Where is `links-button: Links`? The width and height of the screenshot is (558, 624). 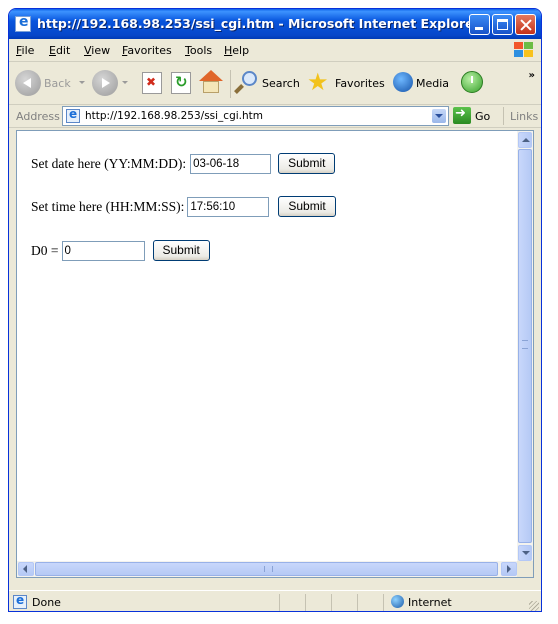
links-button: Links is located at coordinates (524, 116).